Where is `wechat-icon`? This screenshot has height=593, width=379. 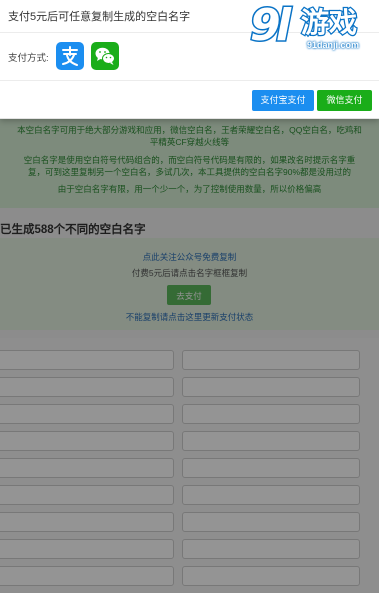
wechat-icon is located at coordinates (105, 56).